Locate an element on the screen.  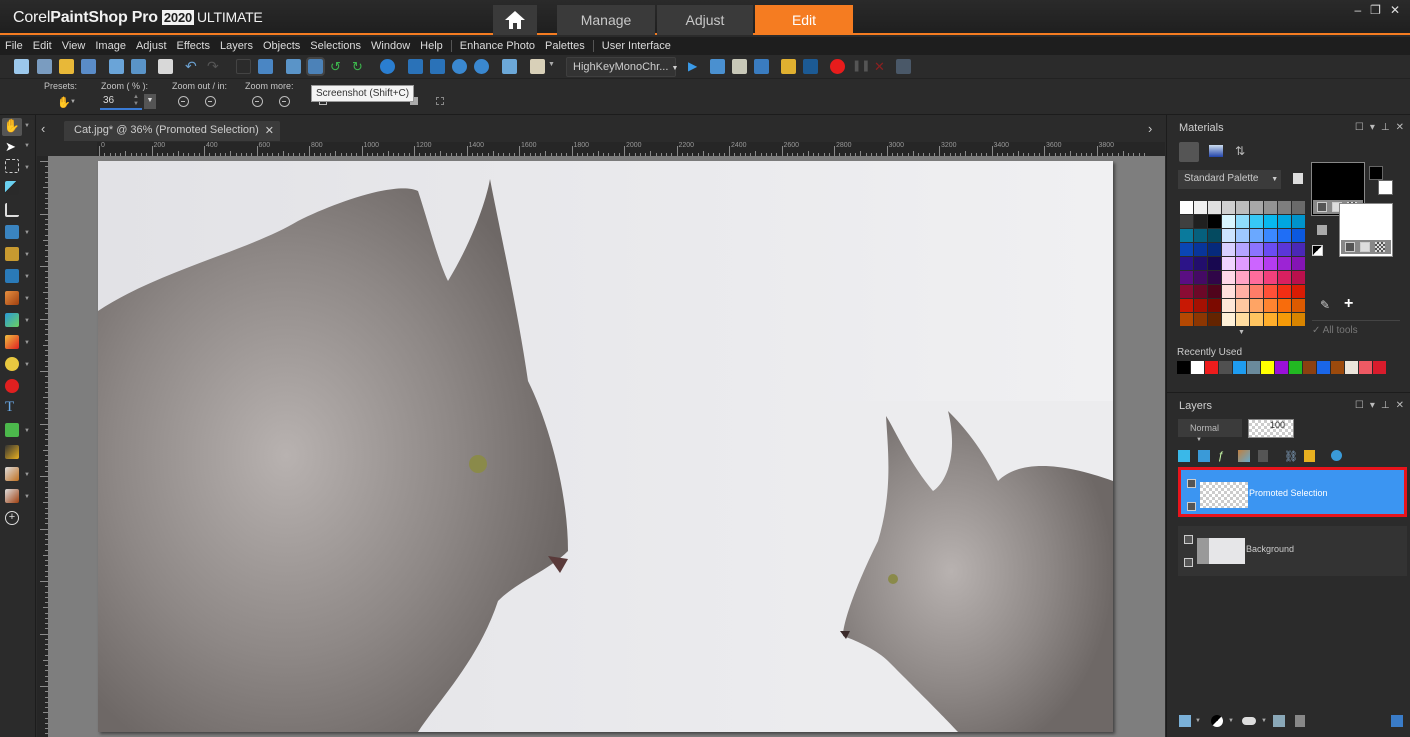
new-file-icon is located at coordinates (21, 66).